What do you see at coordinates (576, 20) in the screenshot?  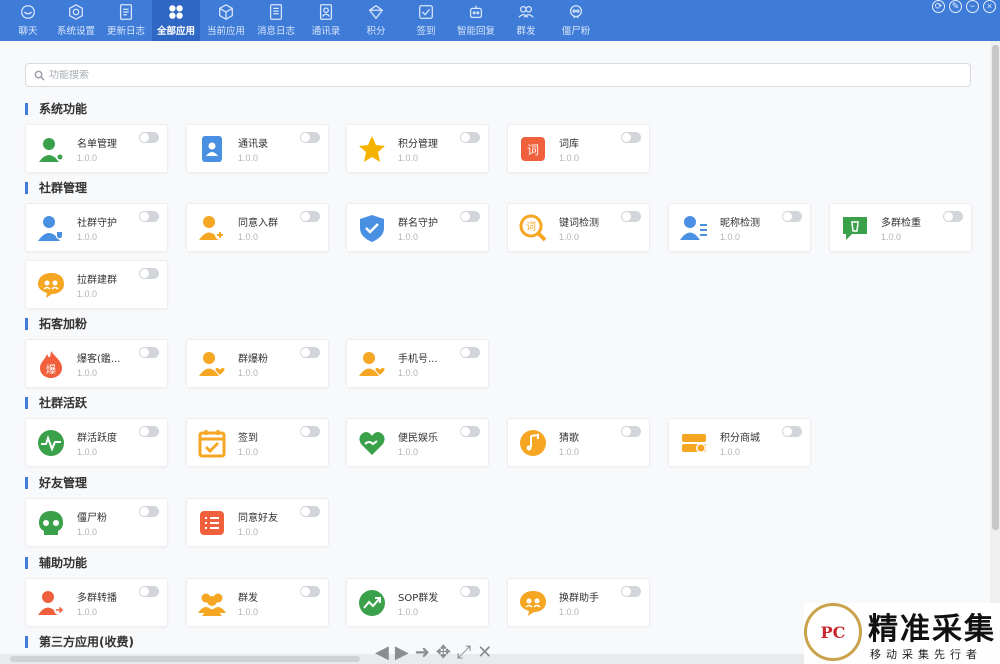 I see `tab-zombie-fans: 僵尸粉` at bounding box center [576, 20].